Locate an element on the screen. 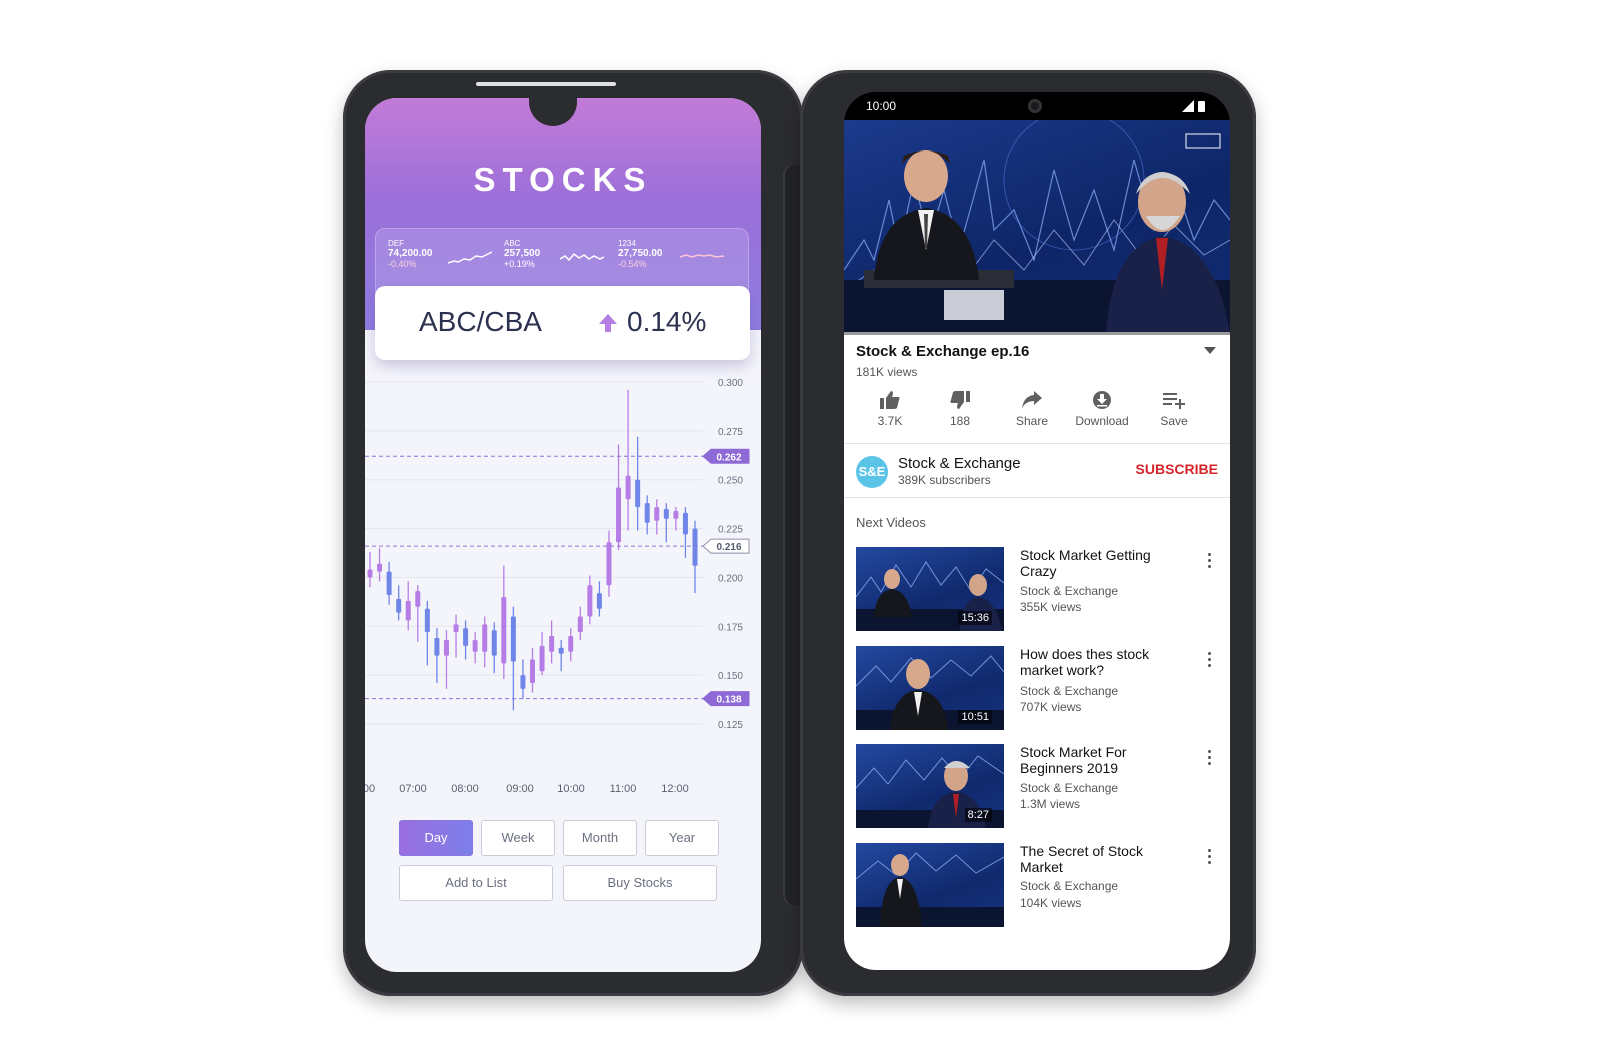 This screenshot has width=1600, height=1062. signal-battery-icon is located at coordinates (1193, 106).